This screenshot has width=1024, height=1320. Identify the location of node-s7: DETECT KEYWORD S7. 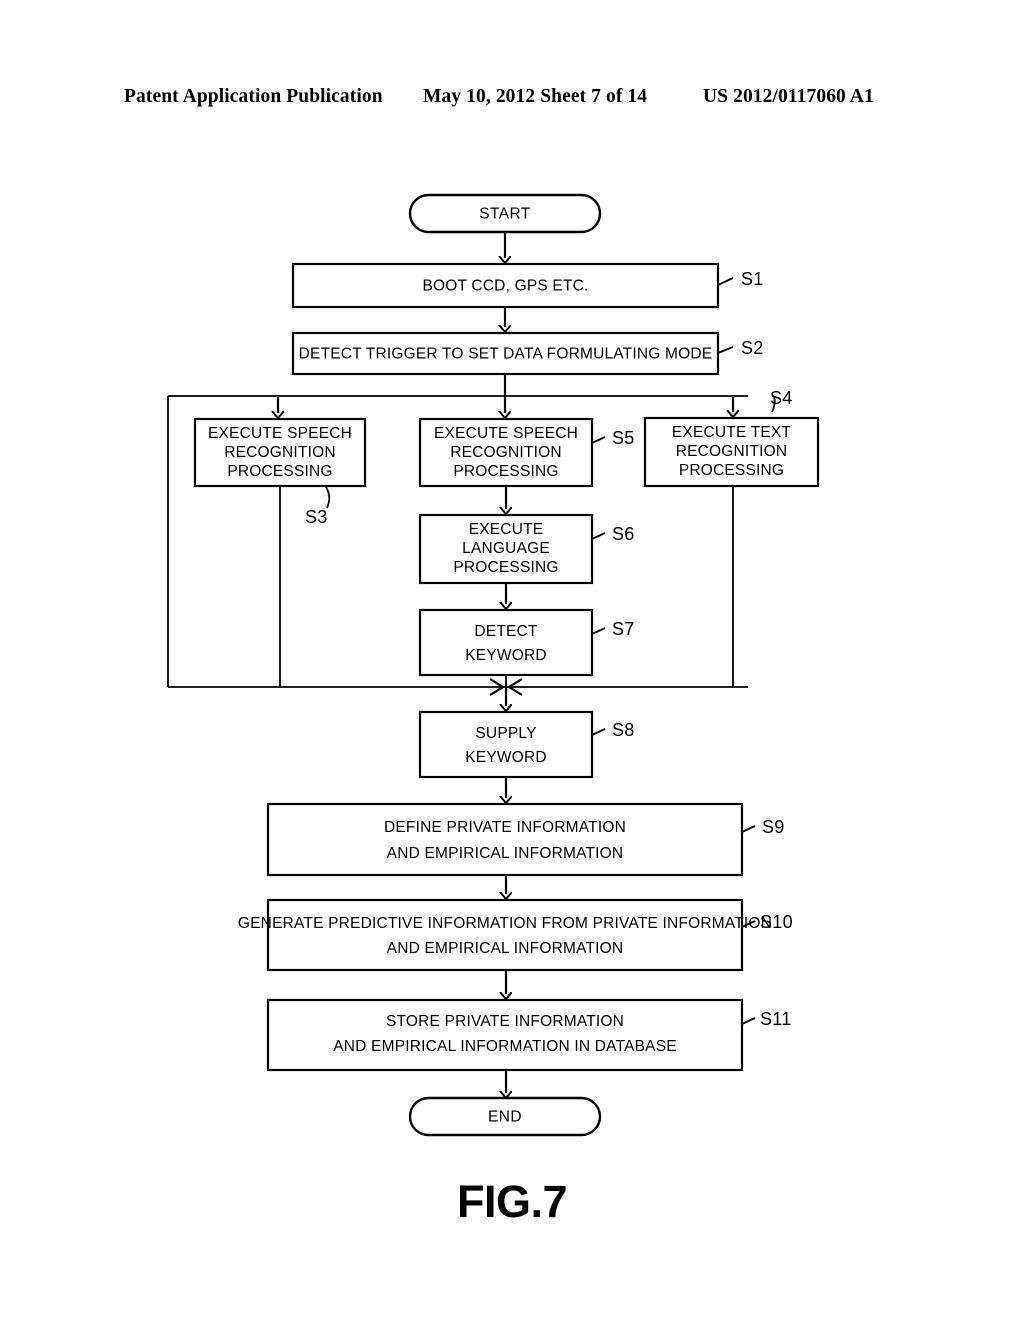
(526, 642).